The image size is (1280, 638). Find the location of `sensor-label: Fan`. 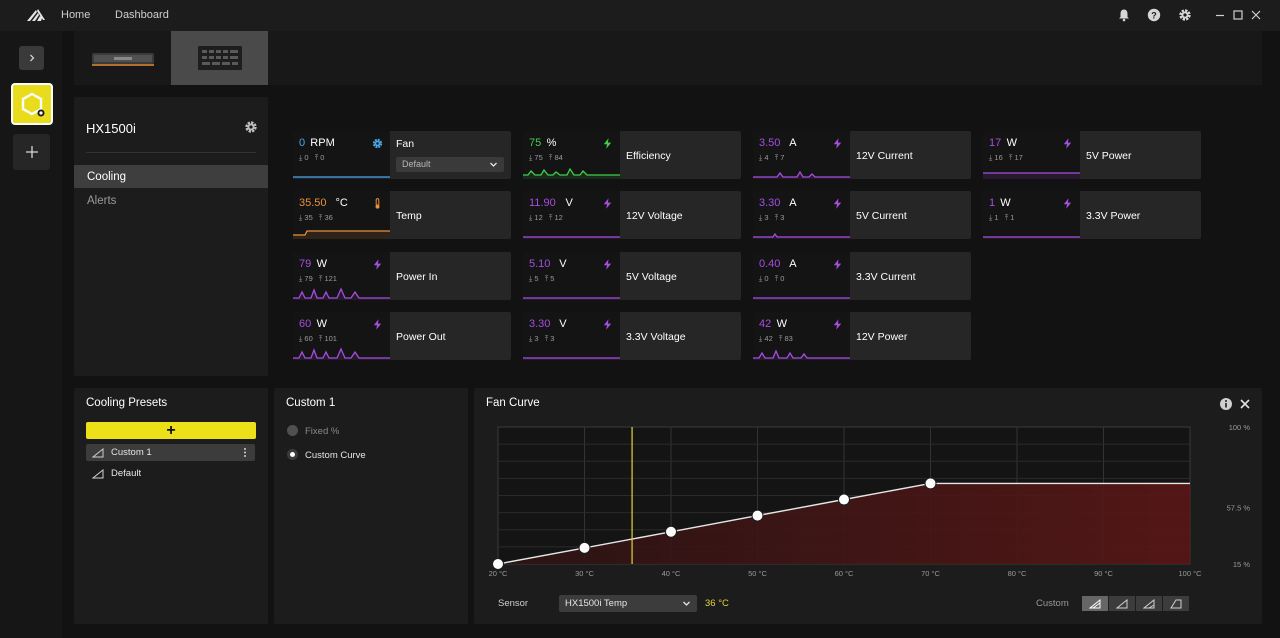

sensor-label: Fan is located at coordinates (405, 144).